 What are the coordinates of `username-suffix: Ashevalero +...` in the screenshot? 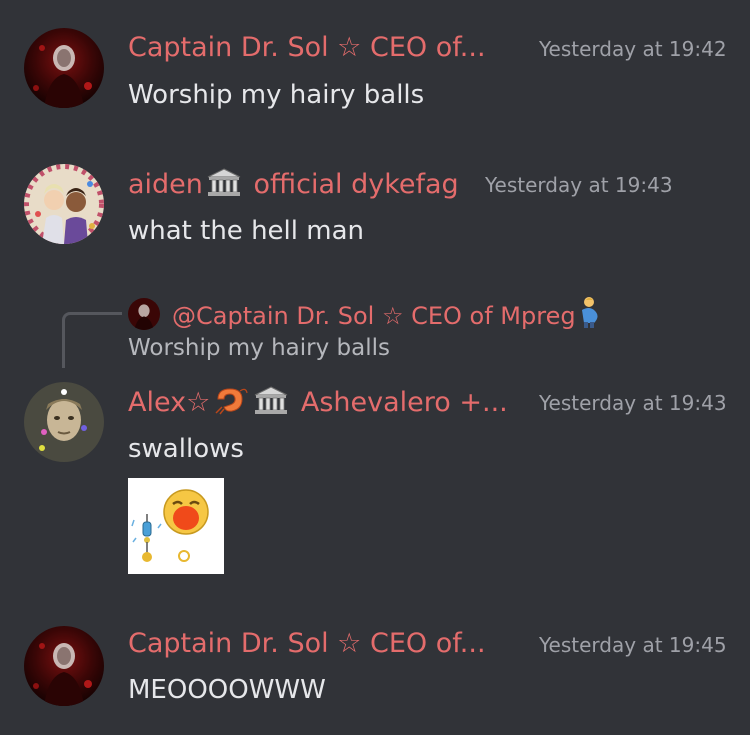 It's located at (400, 402).